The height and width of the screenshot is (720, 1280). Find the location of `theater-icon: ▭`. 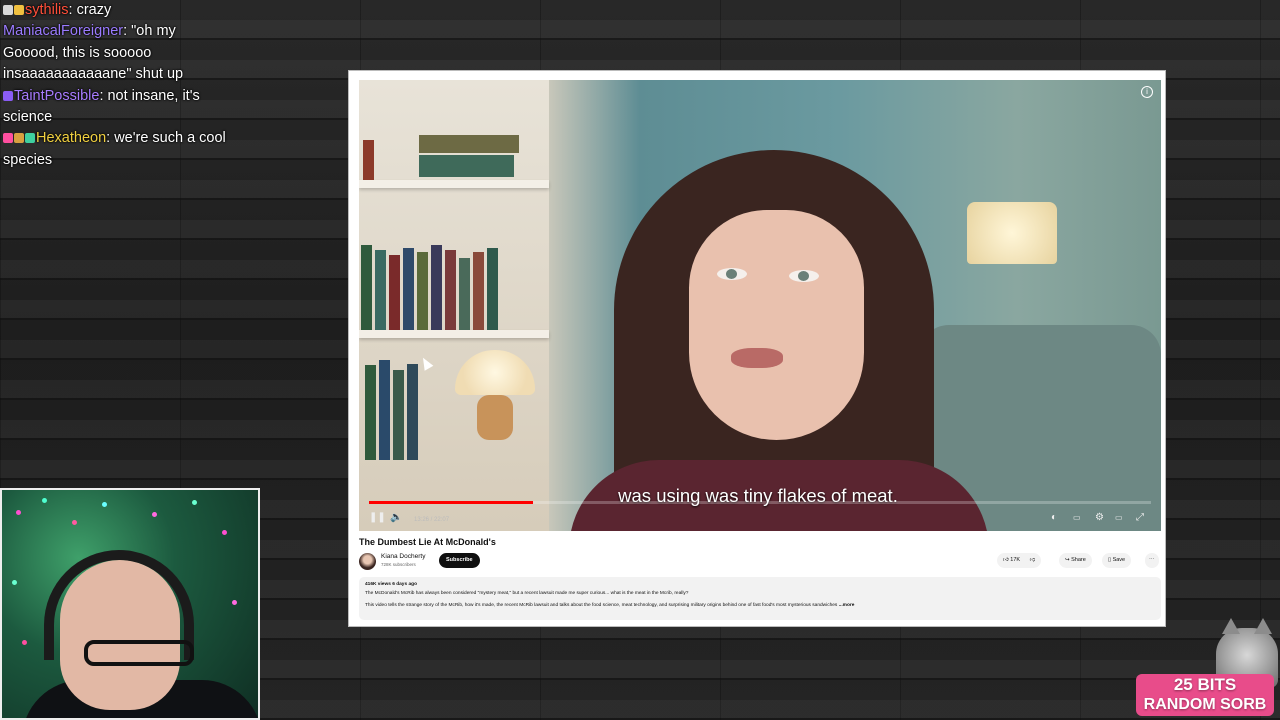

theater-icon: ▭ is located at coordinates (1119, 518).